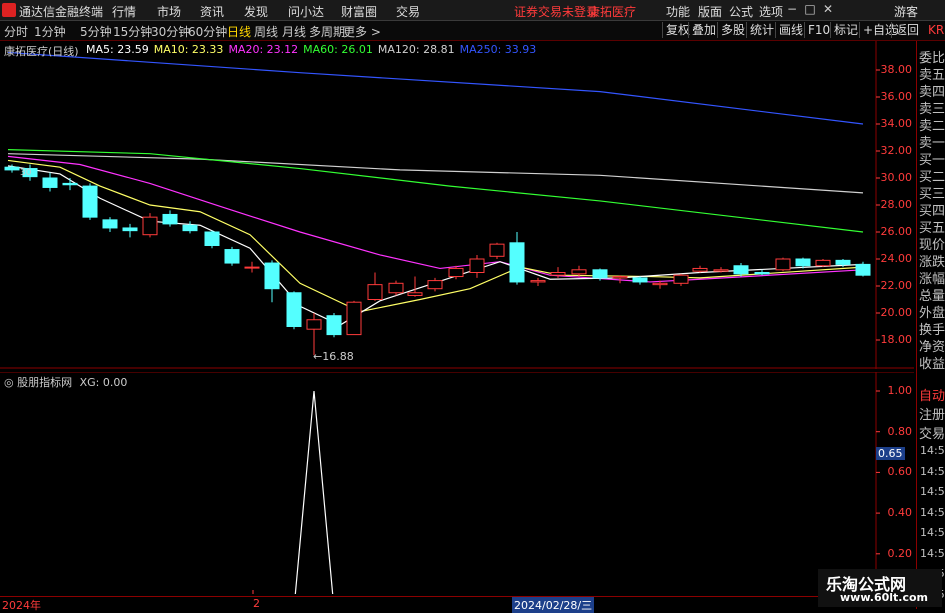 Image resolution: width=945 pixels, height=613 pixels. I want to click on tool-draw: 画线, so click(790, 30).